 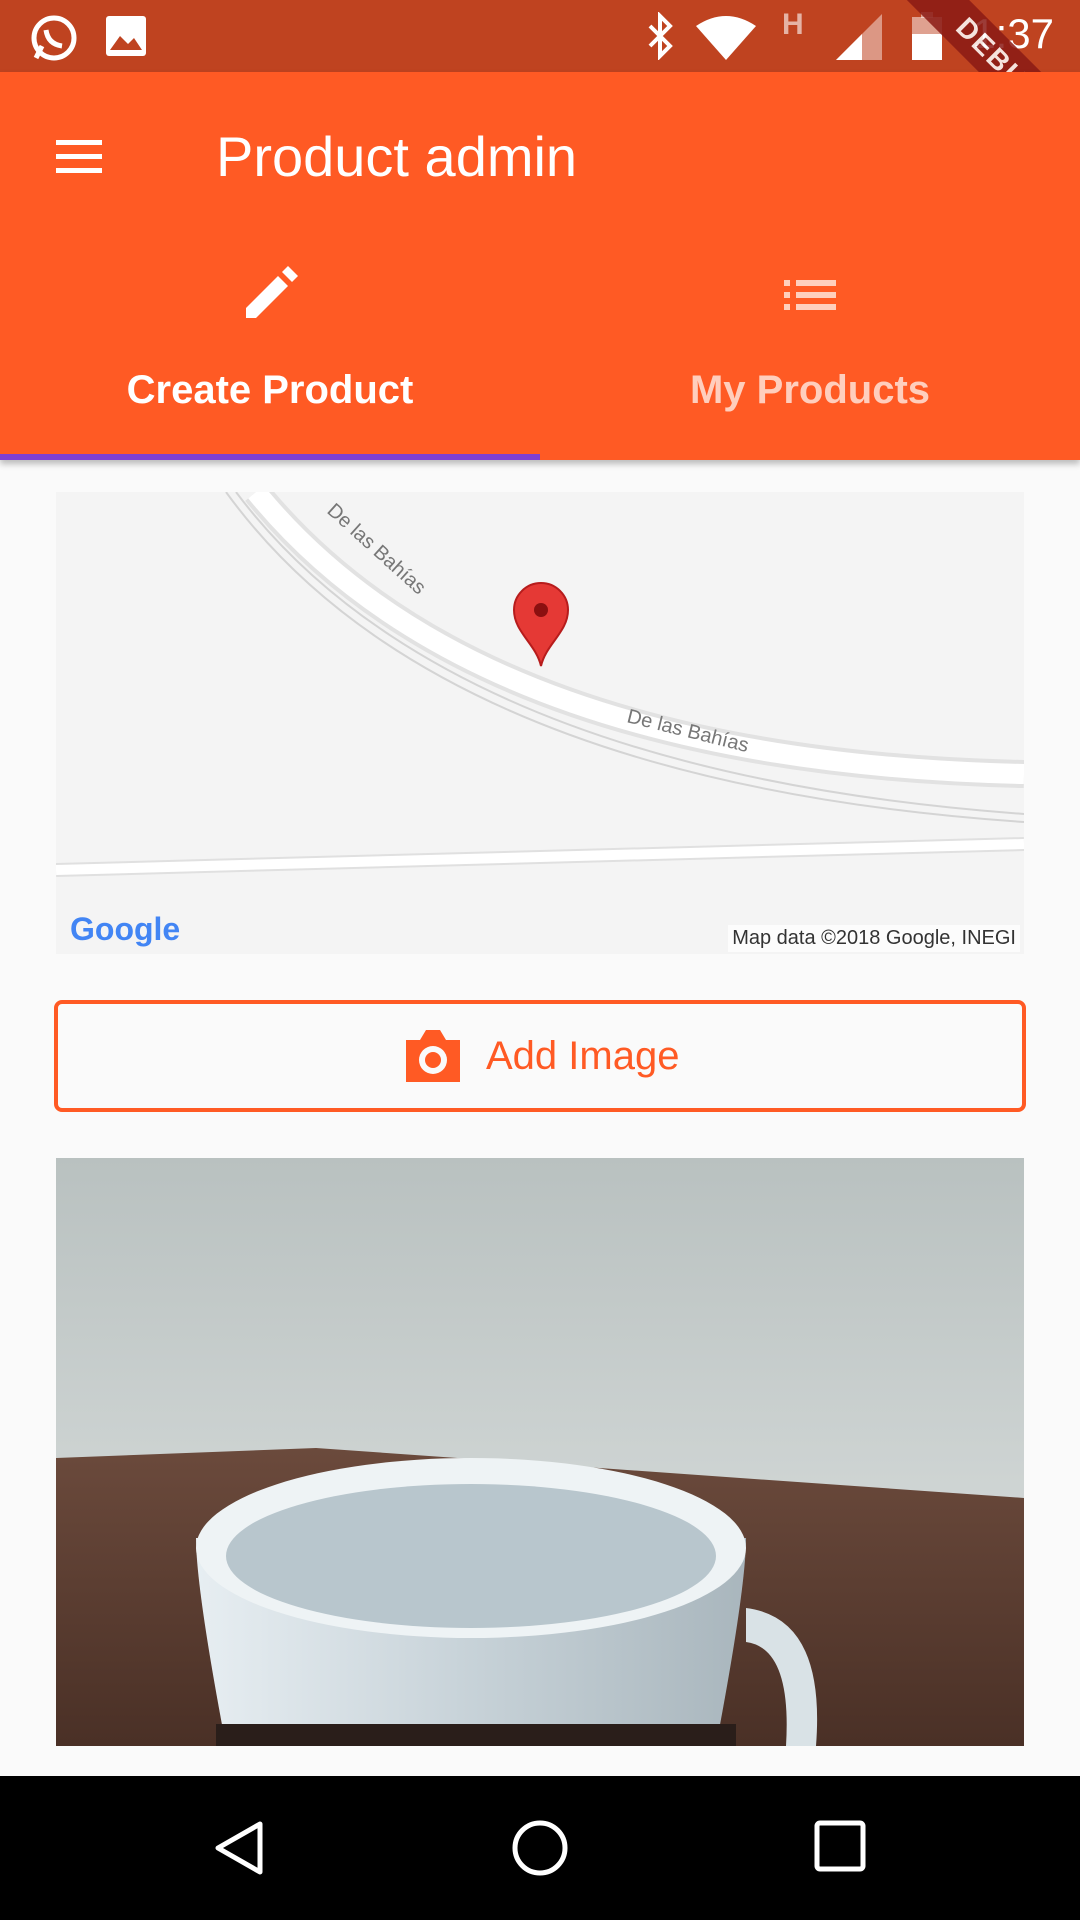 What do you see at coordinates (270, 457) in the screenshot?
I see `tab-indicator` at bounding box center [270, 457].